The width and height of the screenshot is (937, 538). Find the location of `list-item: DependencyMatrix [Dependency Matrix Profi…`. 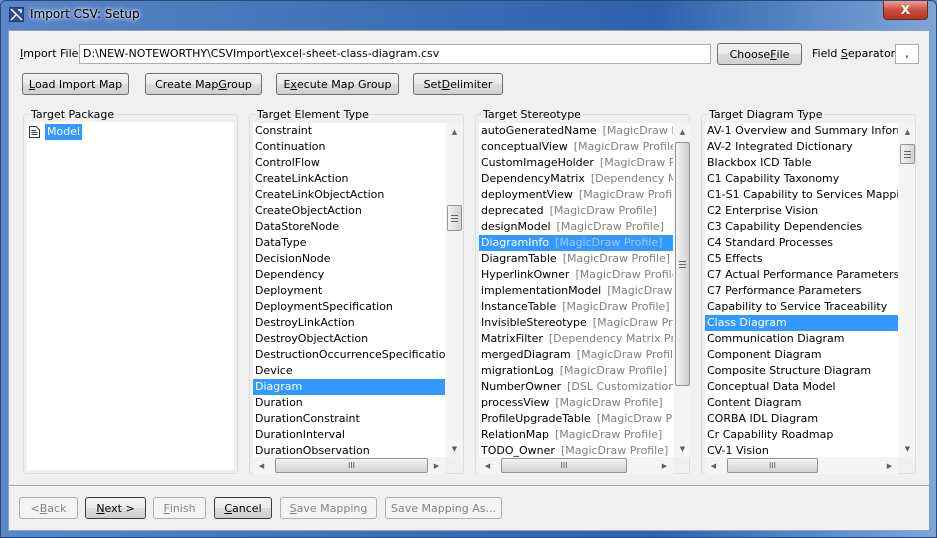

list-item: DependencyMatrix [Dependency Matrix Profi… is located at coordinates (576, 179).